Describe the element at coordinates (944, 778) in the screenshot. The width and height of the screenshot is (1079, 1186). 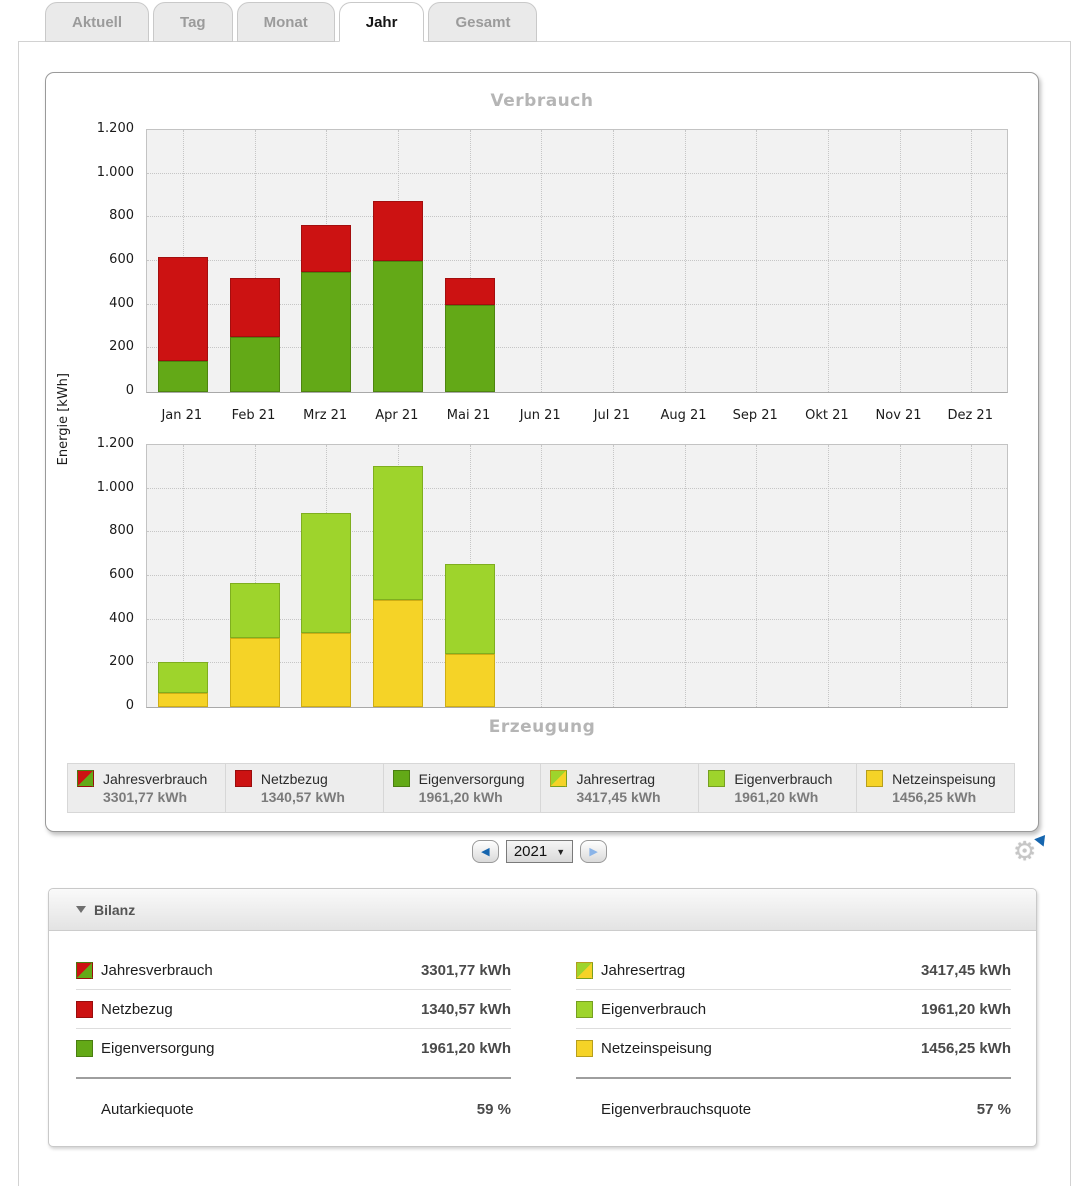
I see `legend-label: Netzeinspeisung` at that location.